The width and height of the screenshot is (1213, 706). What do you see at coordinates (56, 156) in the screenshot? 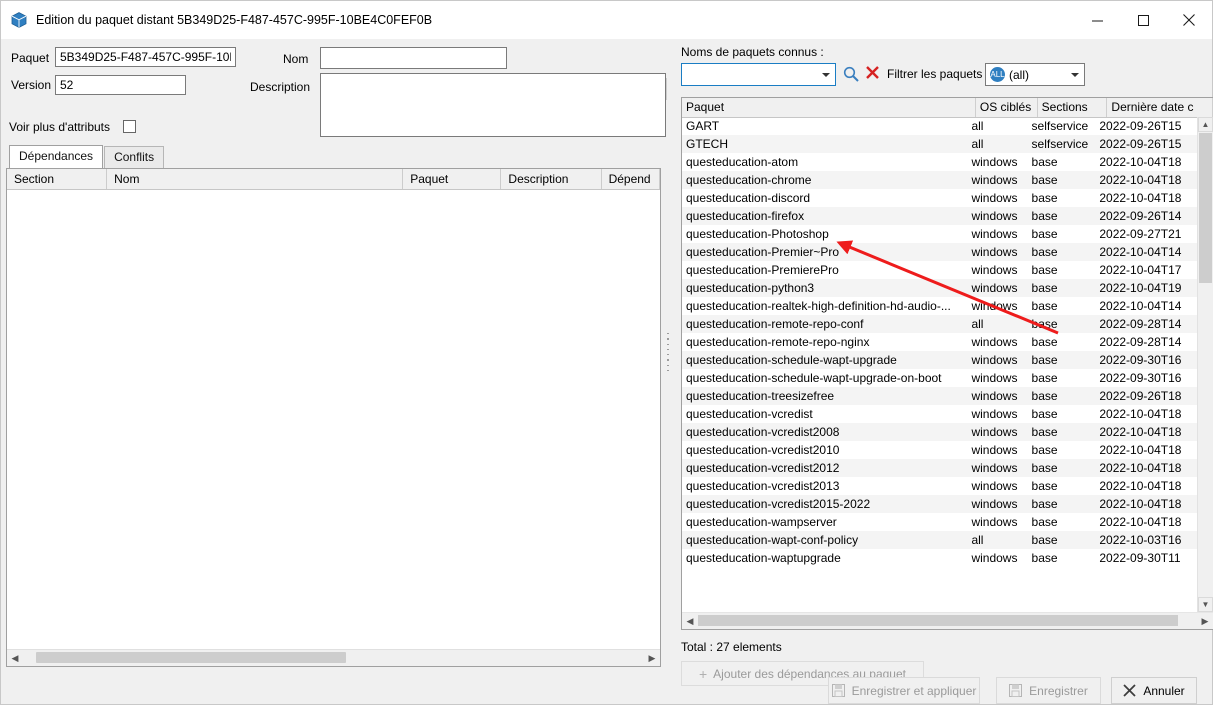
I see `tab-dependances: Dépendances` at bounding box center [56, 156].